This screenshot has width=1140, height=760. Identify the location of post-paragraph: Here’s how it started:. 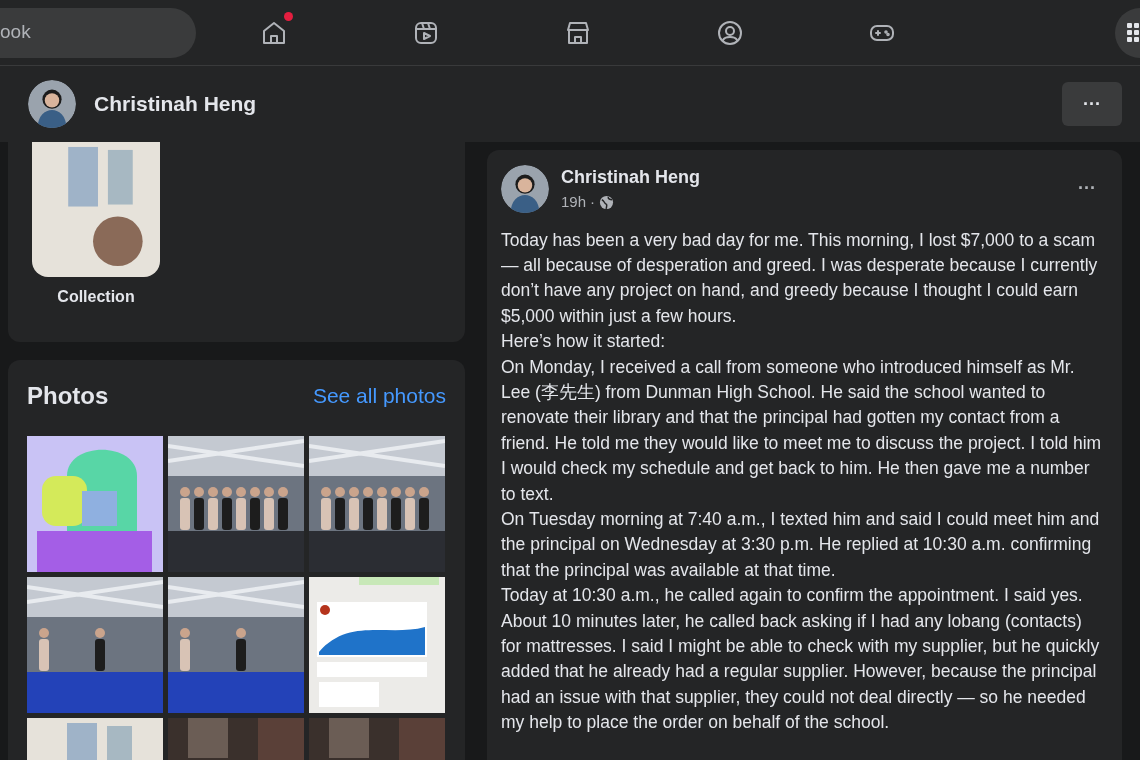
(584, 342).